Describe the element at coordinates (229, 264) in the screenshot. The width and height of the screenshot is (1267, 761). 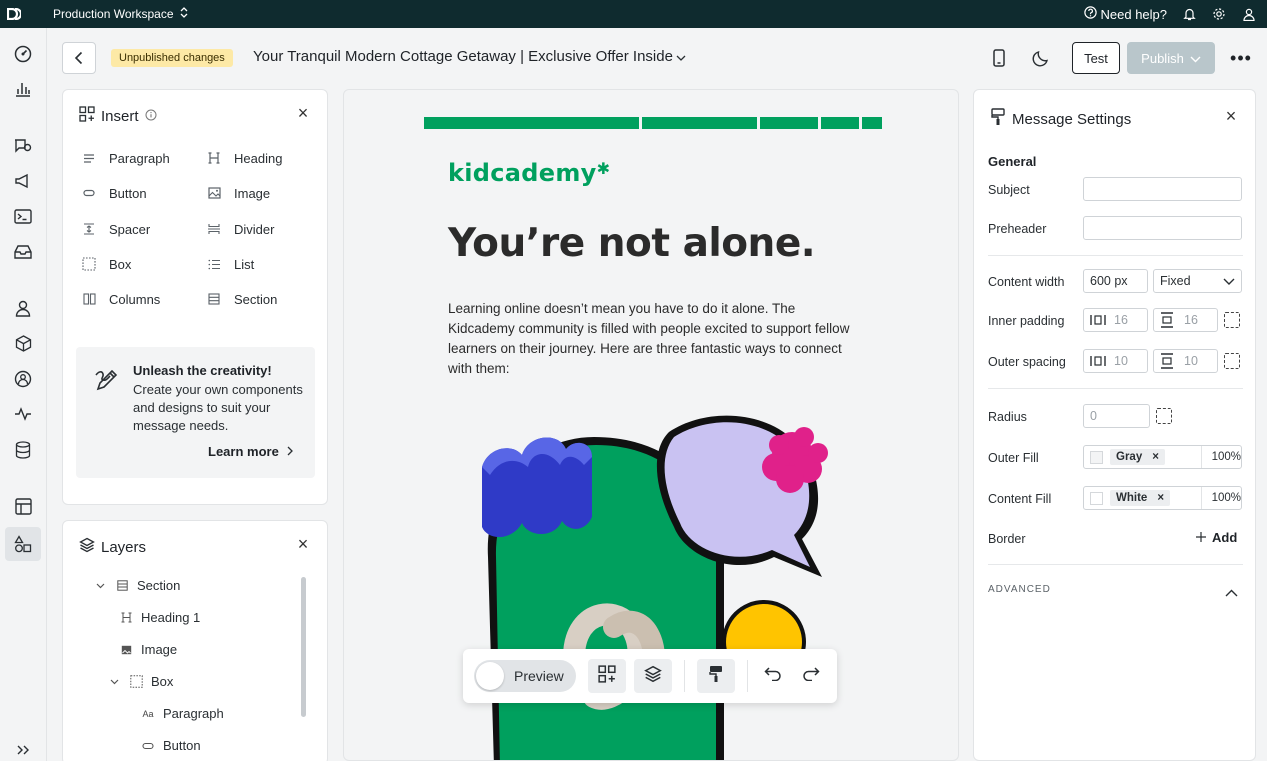
I see `insert-list: List` at that location.